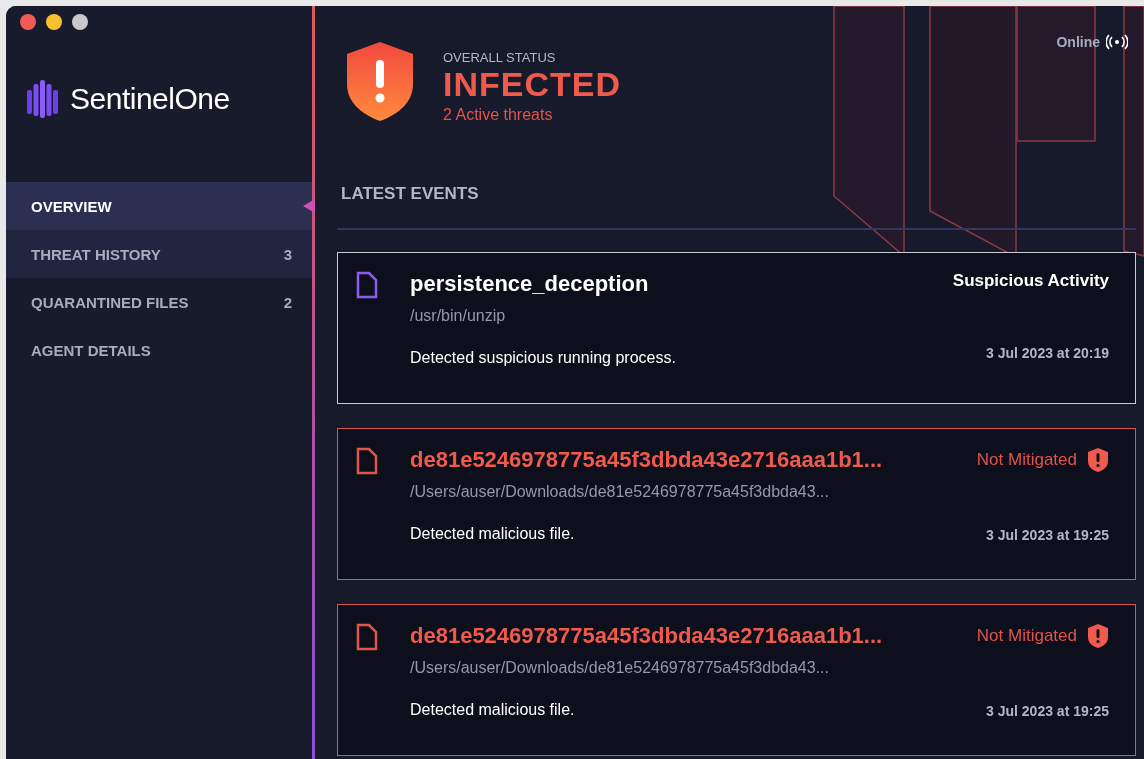  Describe the element at coordinates (530, 284) in the screenshot. I see `event-name: persistence_deception` at that location.